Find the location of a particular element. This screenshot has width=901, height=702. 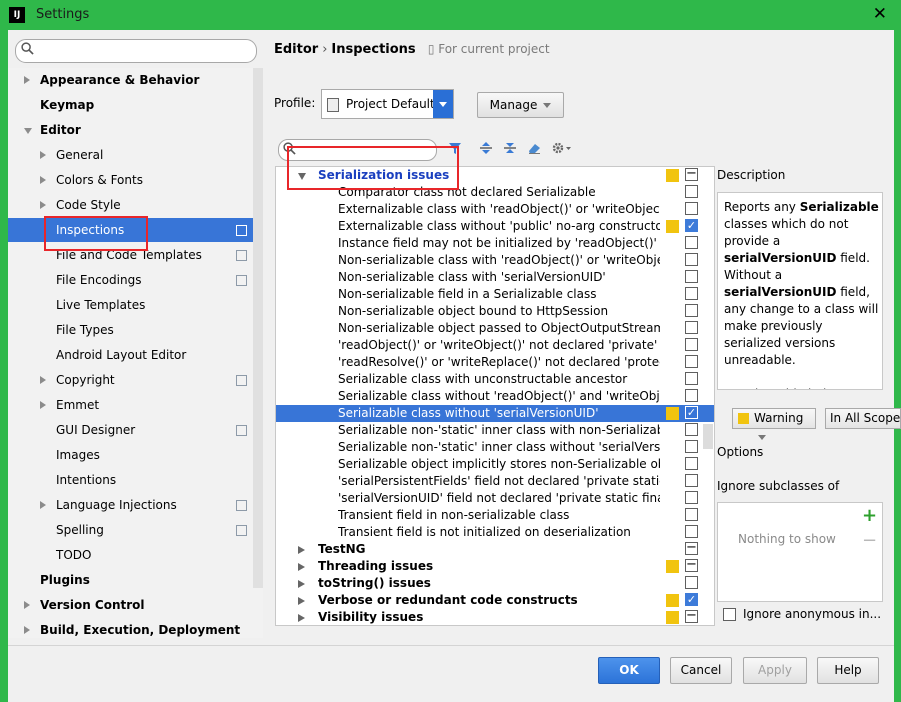

sidebar-item-keymap: Keymap is located at coordinates (135, 105).